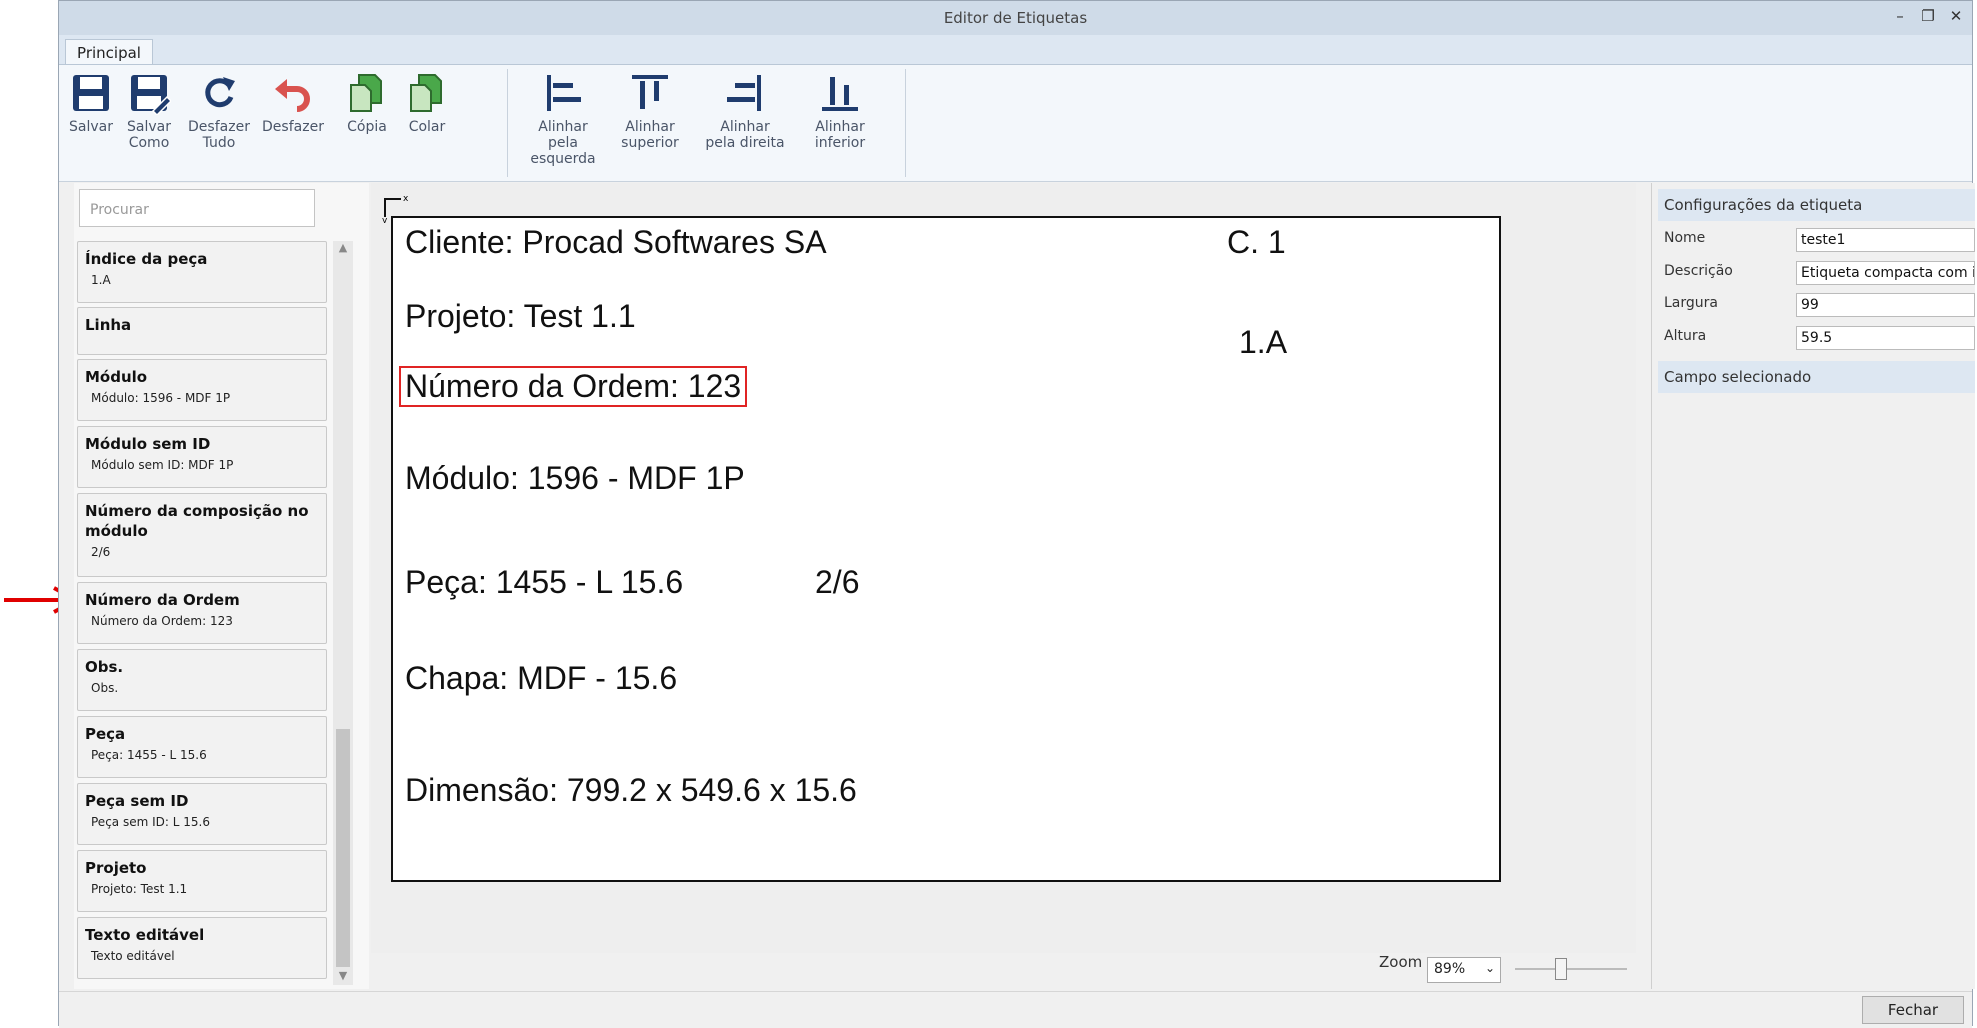  I want to click on list-item-modulo-sem-id: Módulo sem ID Módulo sem ID: MDF 1P, so click(202, 457).